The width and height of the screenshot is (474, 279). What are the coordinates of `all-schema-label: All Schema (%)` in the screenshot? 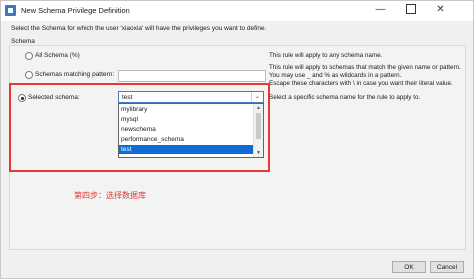 It's located at (57, 55).